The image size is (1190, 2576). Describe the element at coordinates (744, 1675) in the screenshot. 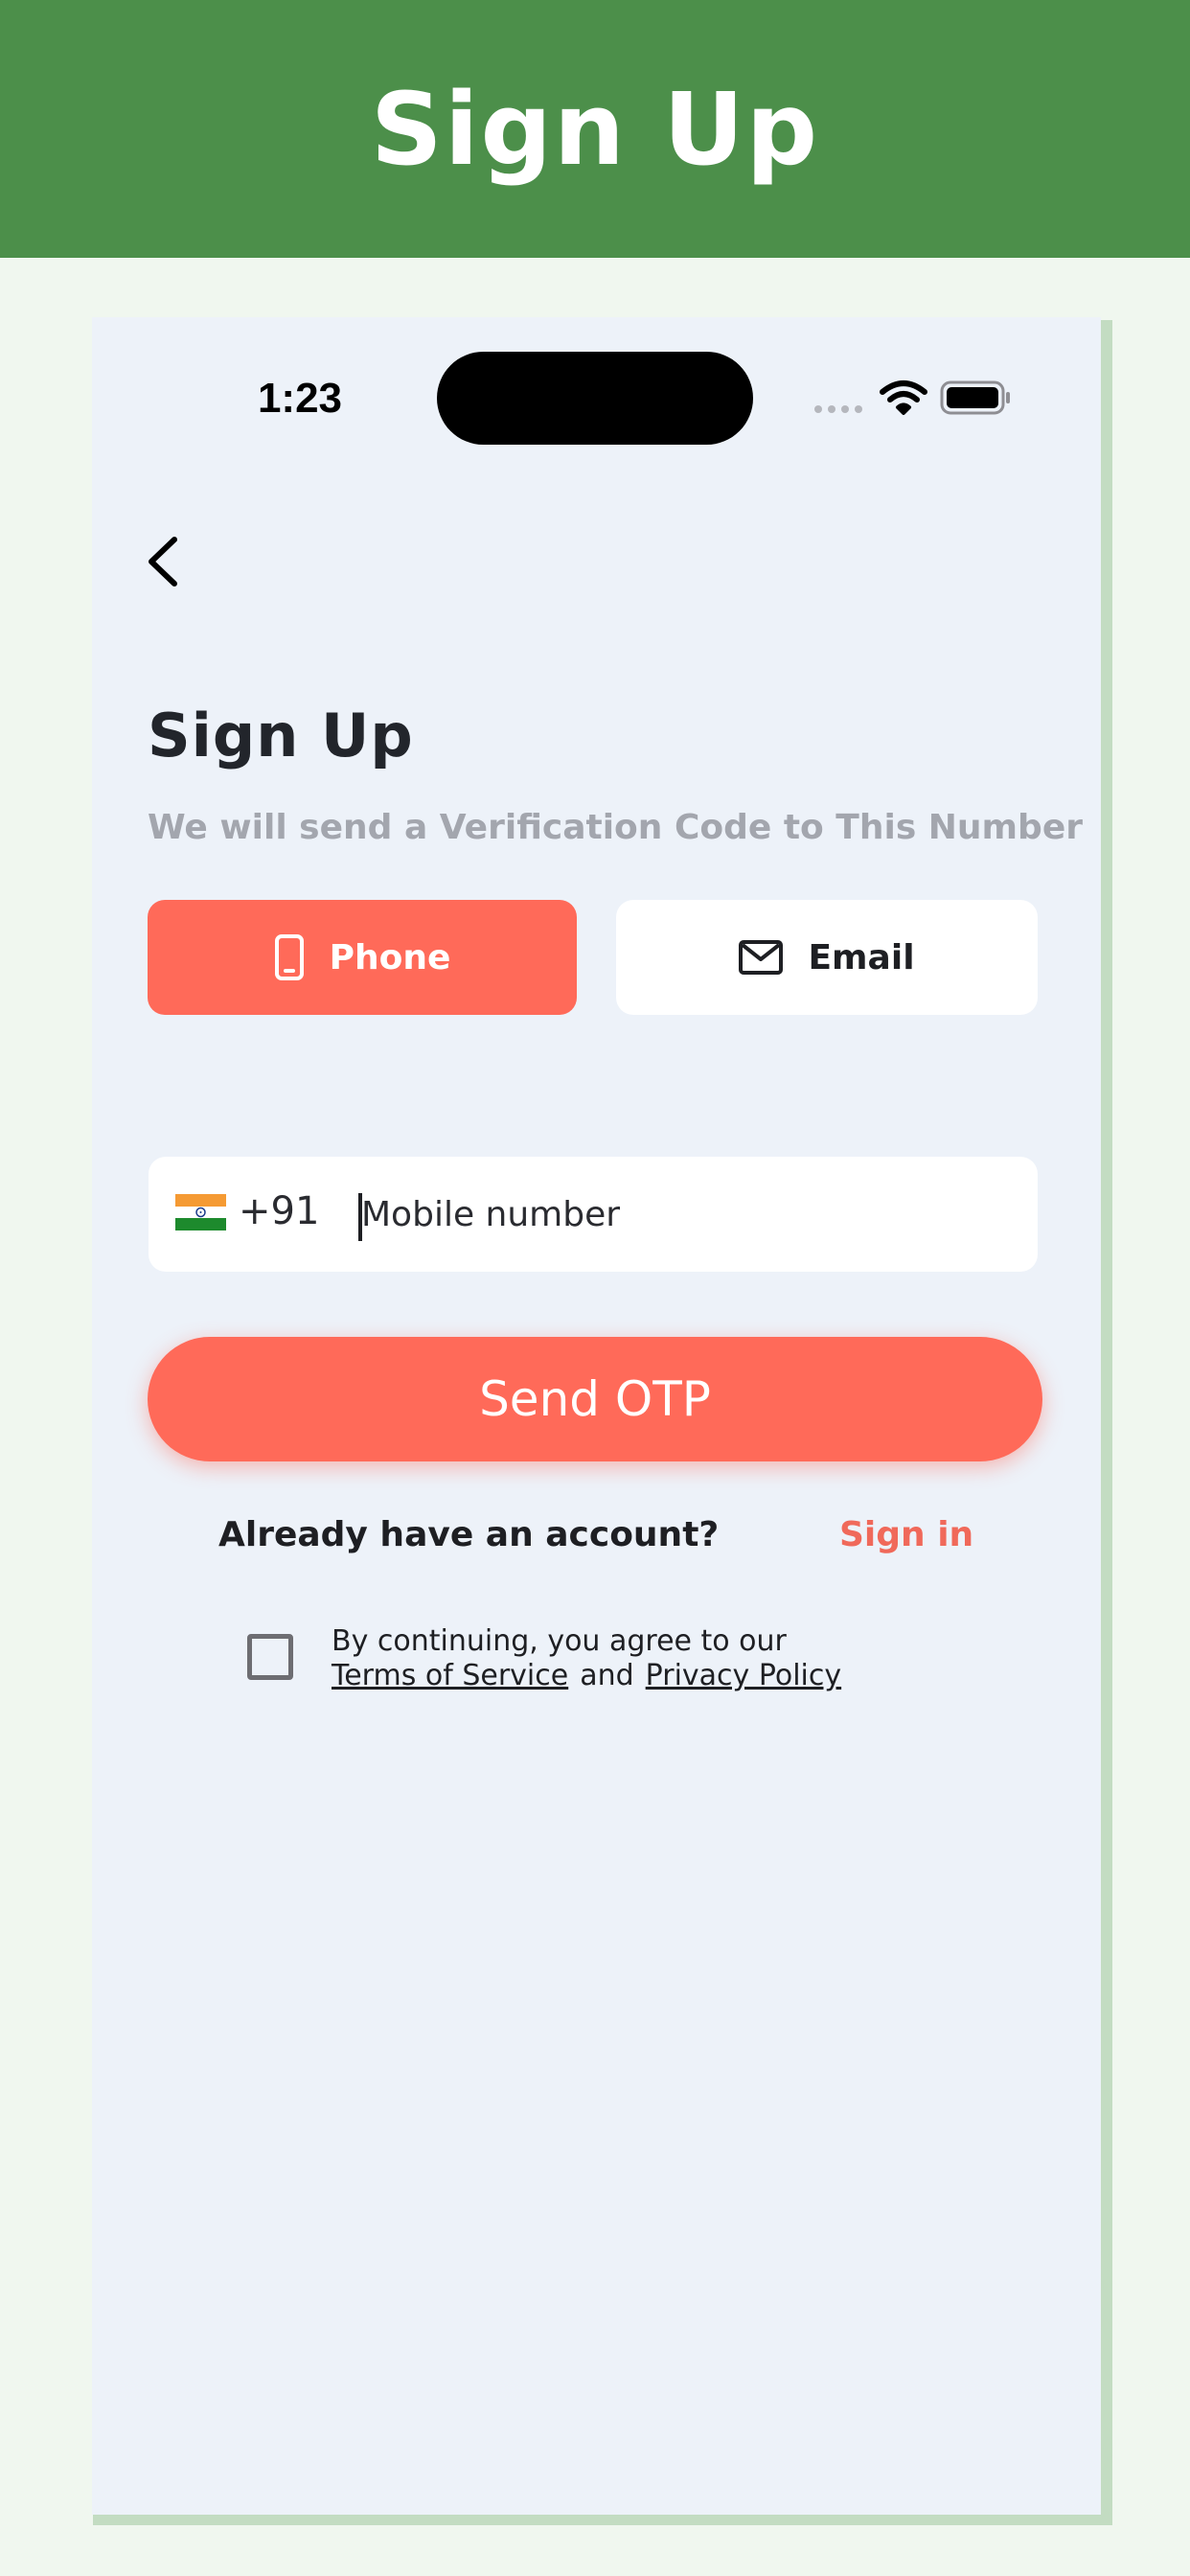

I see `privacy-policy-link: Privacy Policy` at that location.